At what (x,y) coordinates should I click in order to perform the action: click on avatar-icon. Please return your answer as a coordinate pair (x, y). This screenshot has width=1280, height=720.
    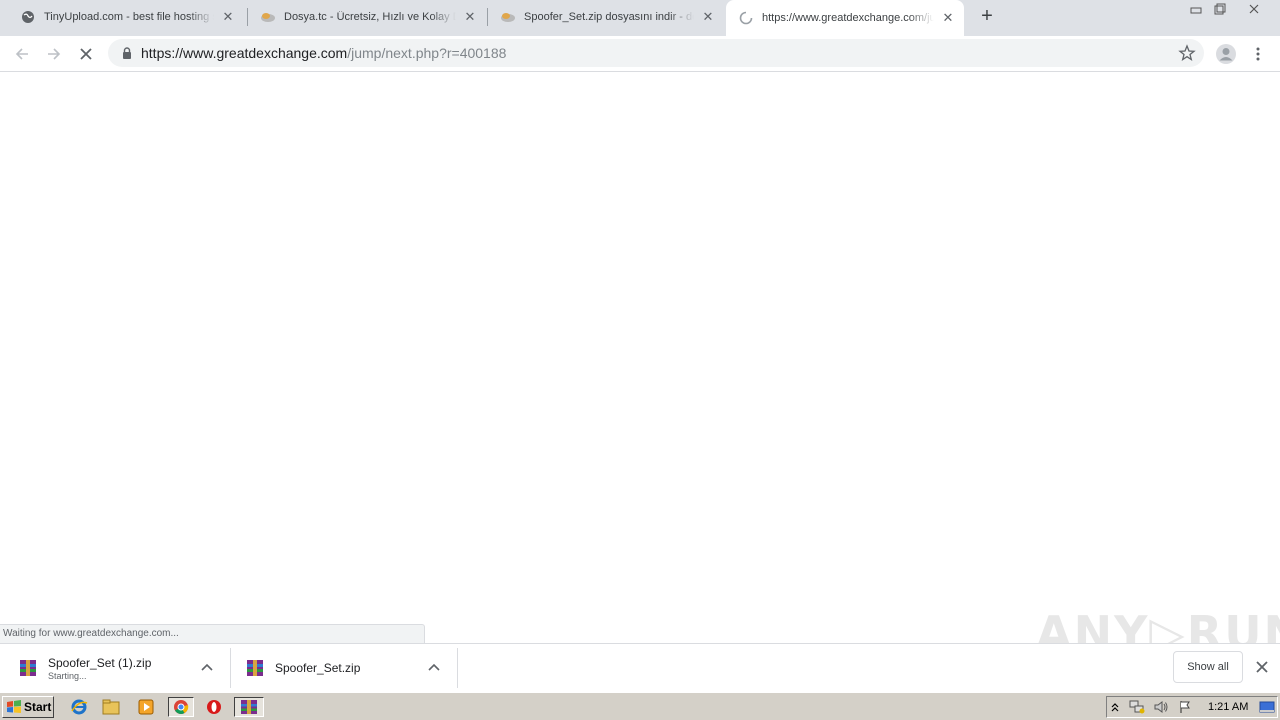
    Looking at the image, I should click on (1226, 54).